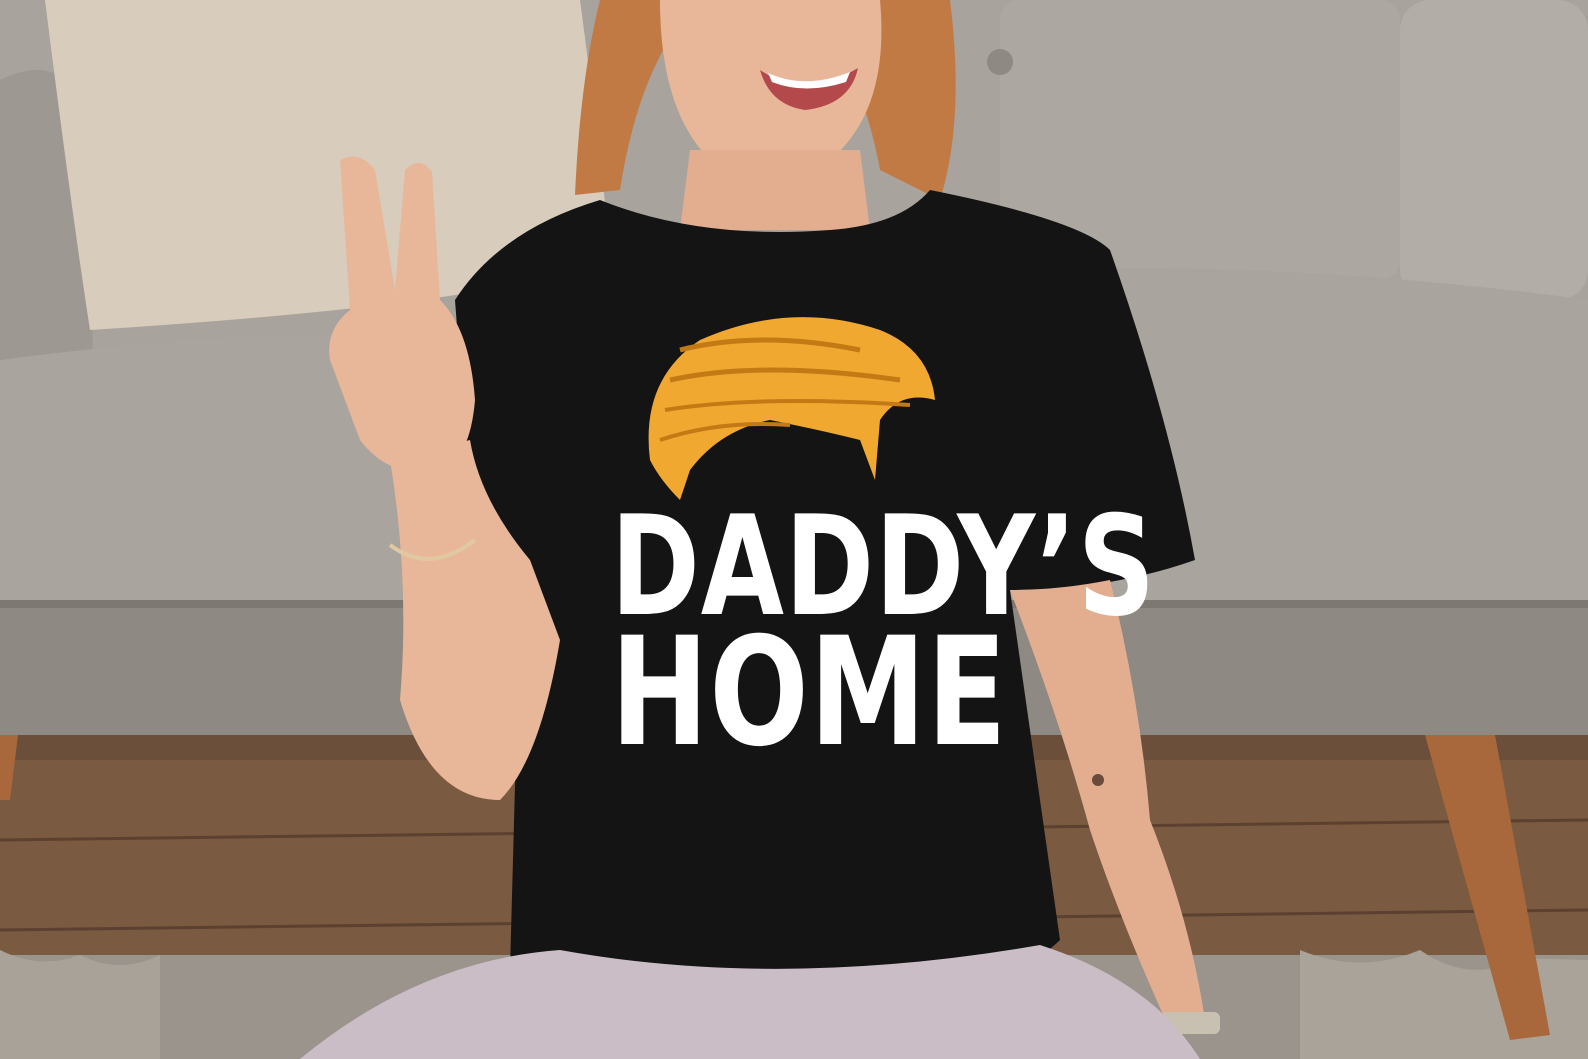  I want to click on shirt-print-line2: HOME, so click(809, 693).